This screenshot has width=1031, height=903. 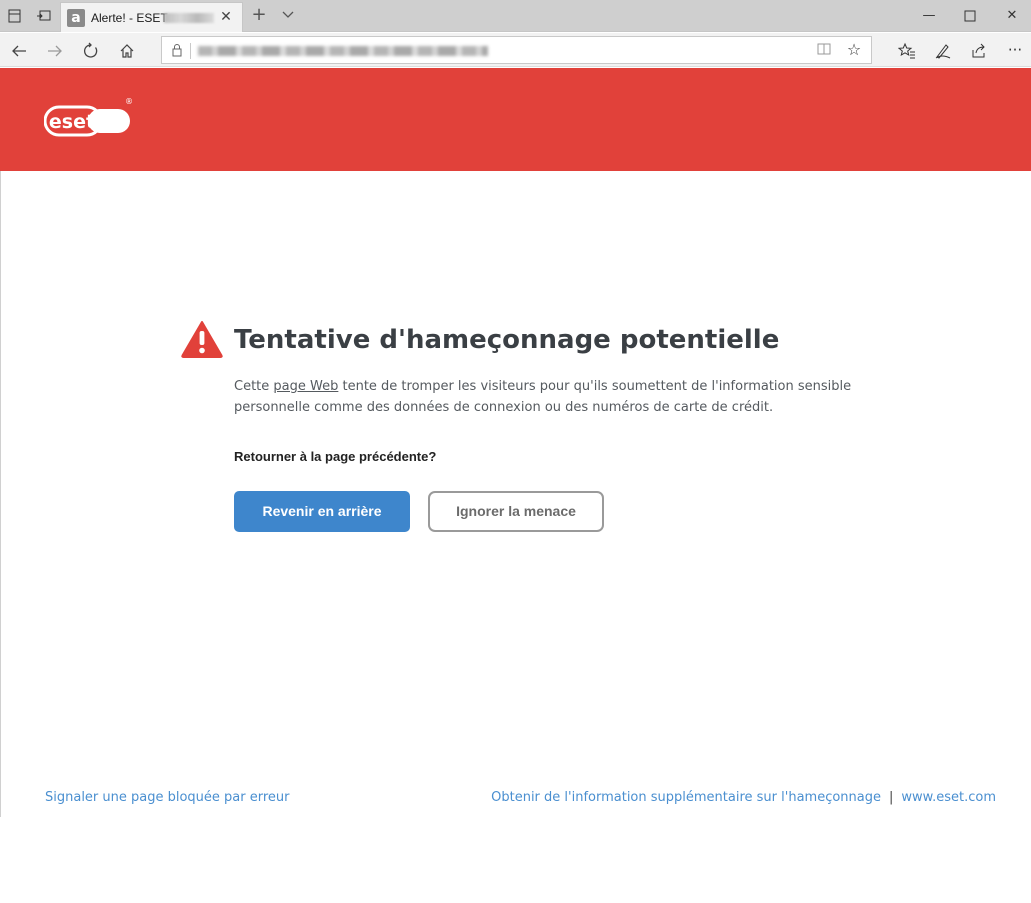 I want to click on lock-icon, so click(x=177, y=50).